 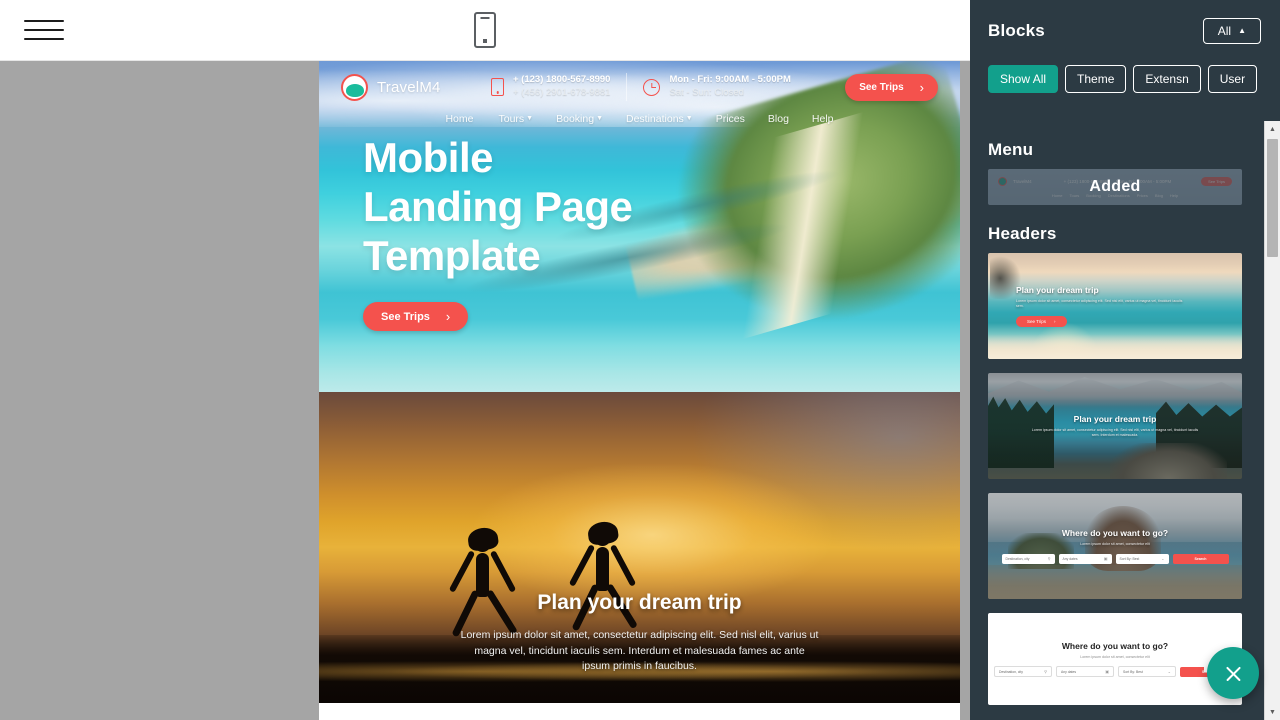 I want to click on nav-label: Prices, so click(x=730, y=119).